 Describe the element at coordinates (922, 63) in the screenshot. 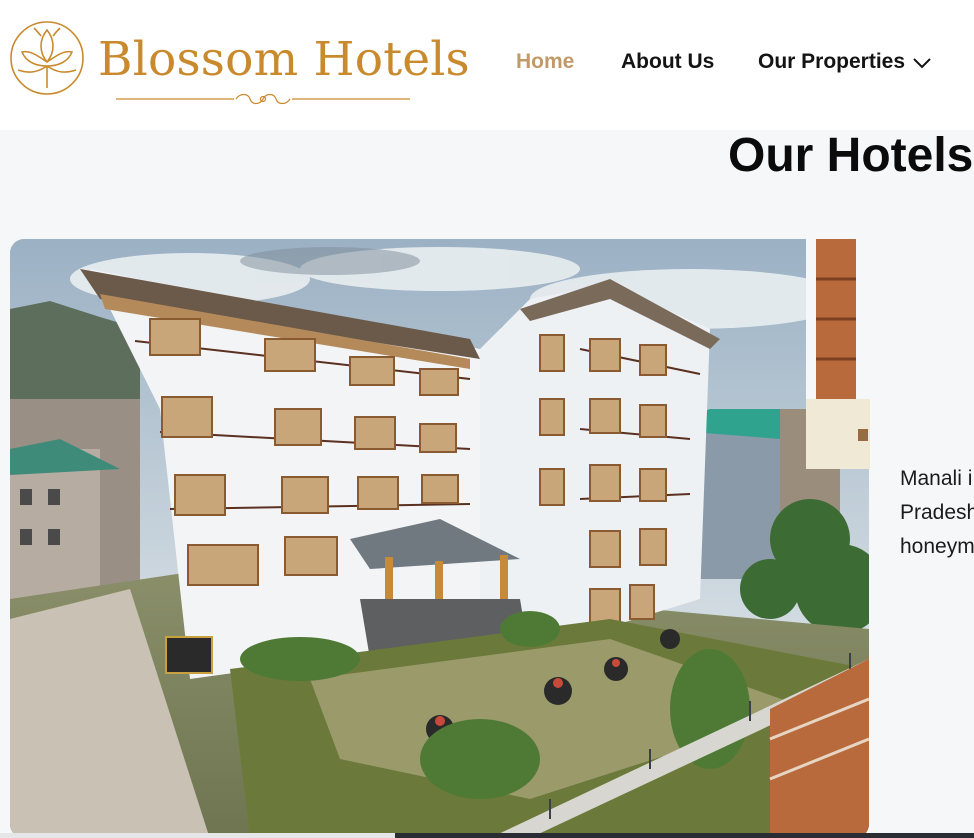

I see `chevron-down-icon` at that location.